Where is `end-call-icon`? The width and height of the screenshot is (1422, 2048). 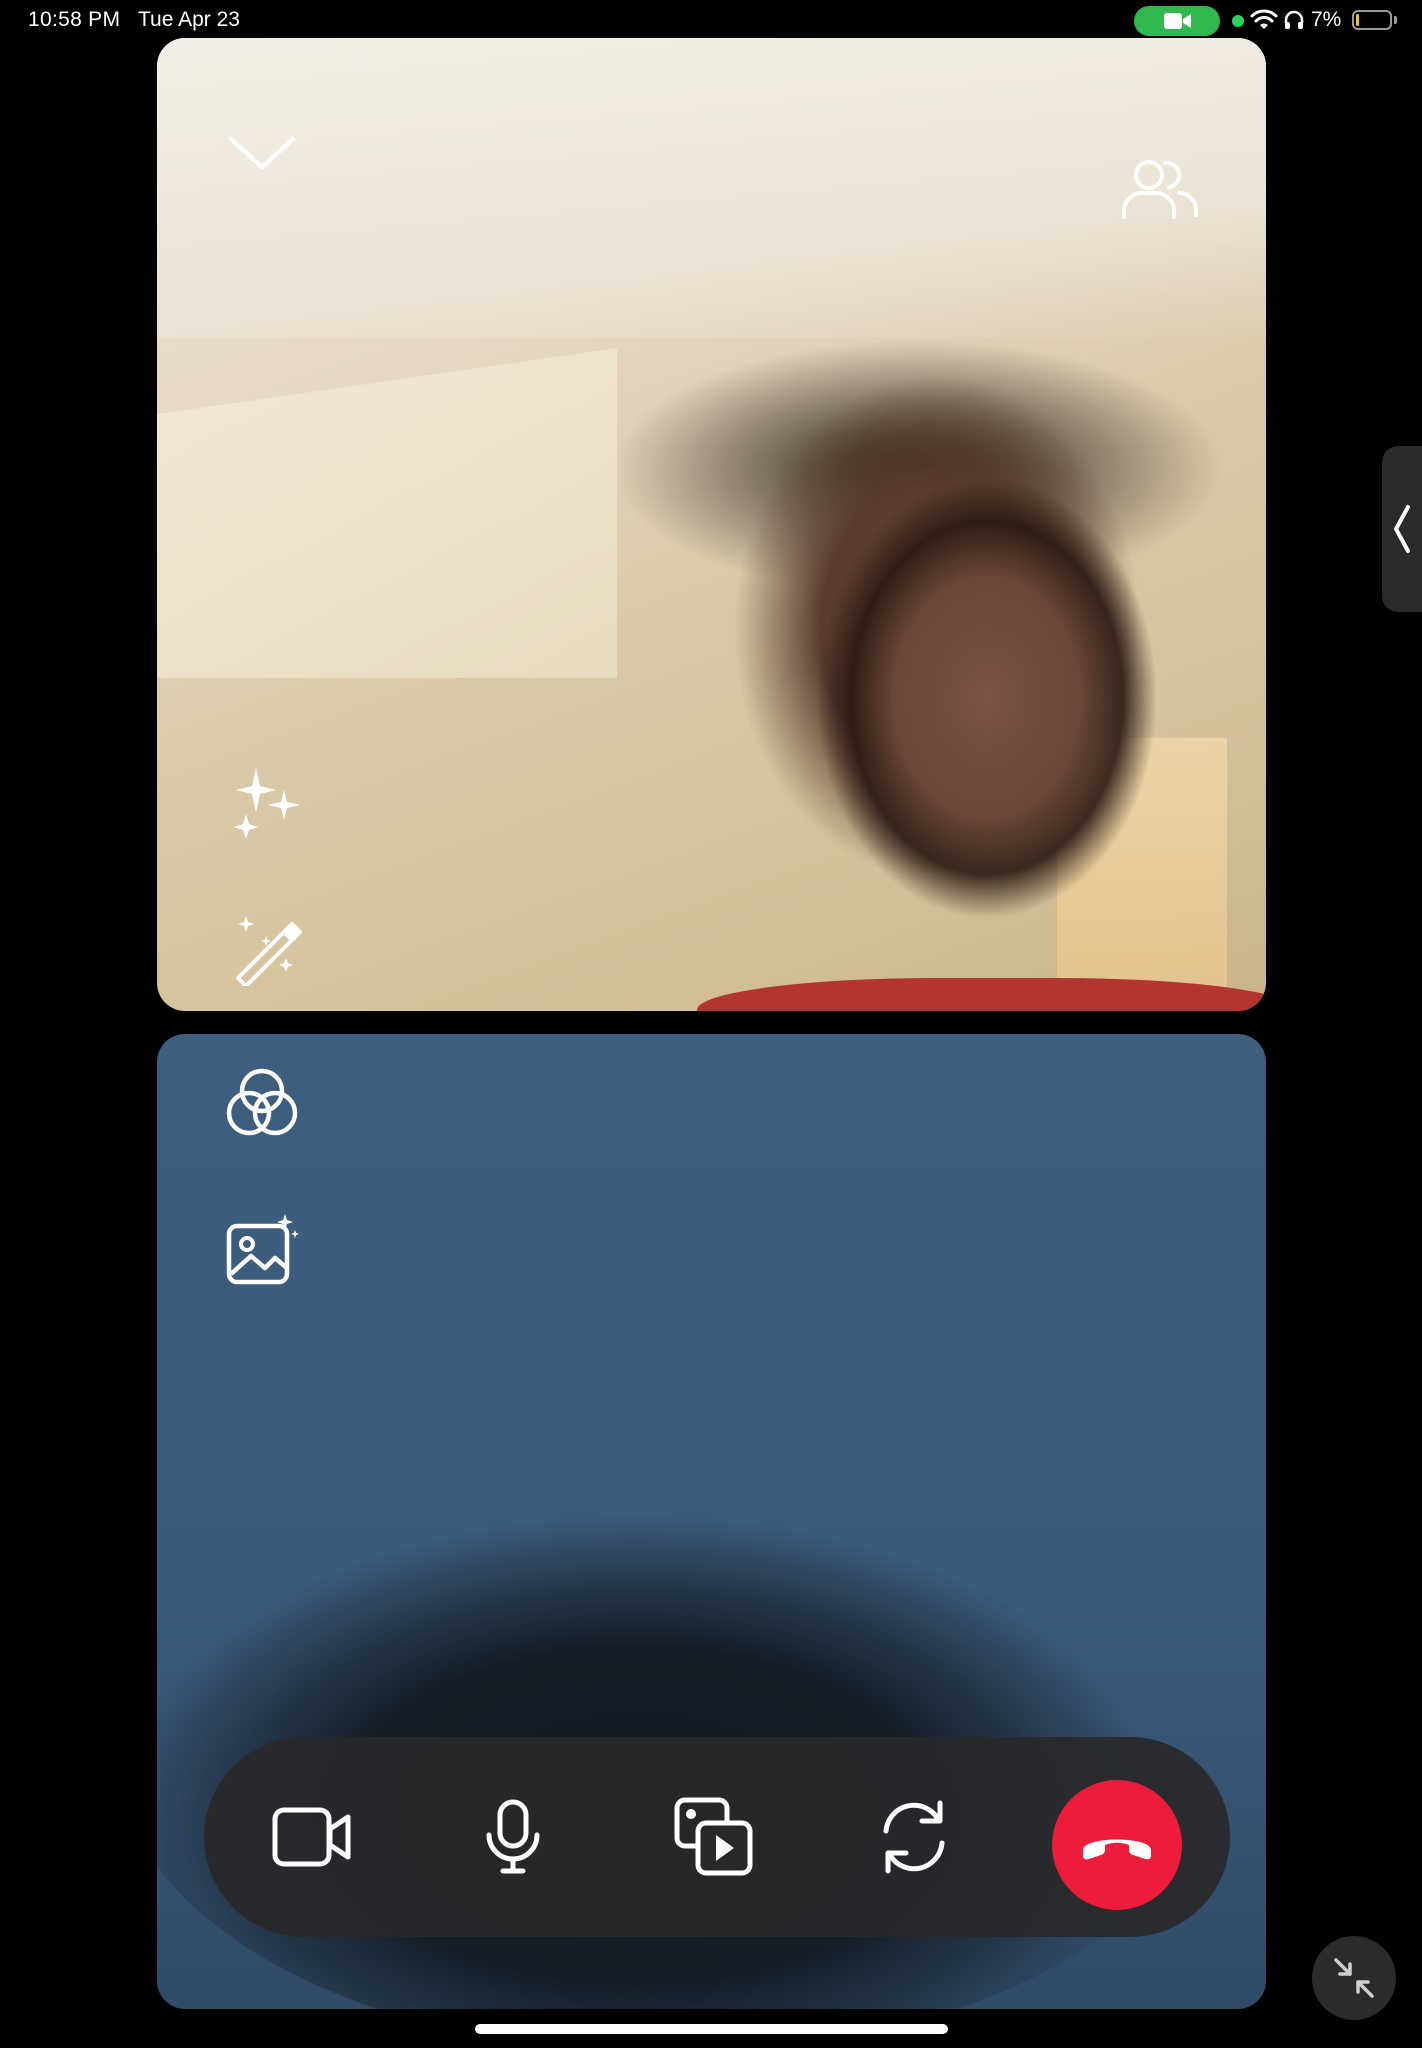
end-call-icon is located at coordinates (1117, 1849).